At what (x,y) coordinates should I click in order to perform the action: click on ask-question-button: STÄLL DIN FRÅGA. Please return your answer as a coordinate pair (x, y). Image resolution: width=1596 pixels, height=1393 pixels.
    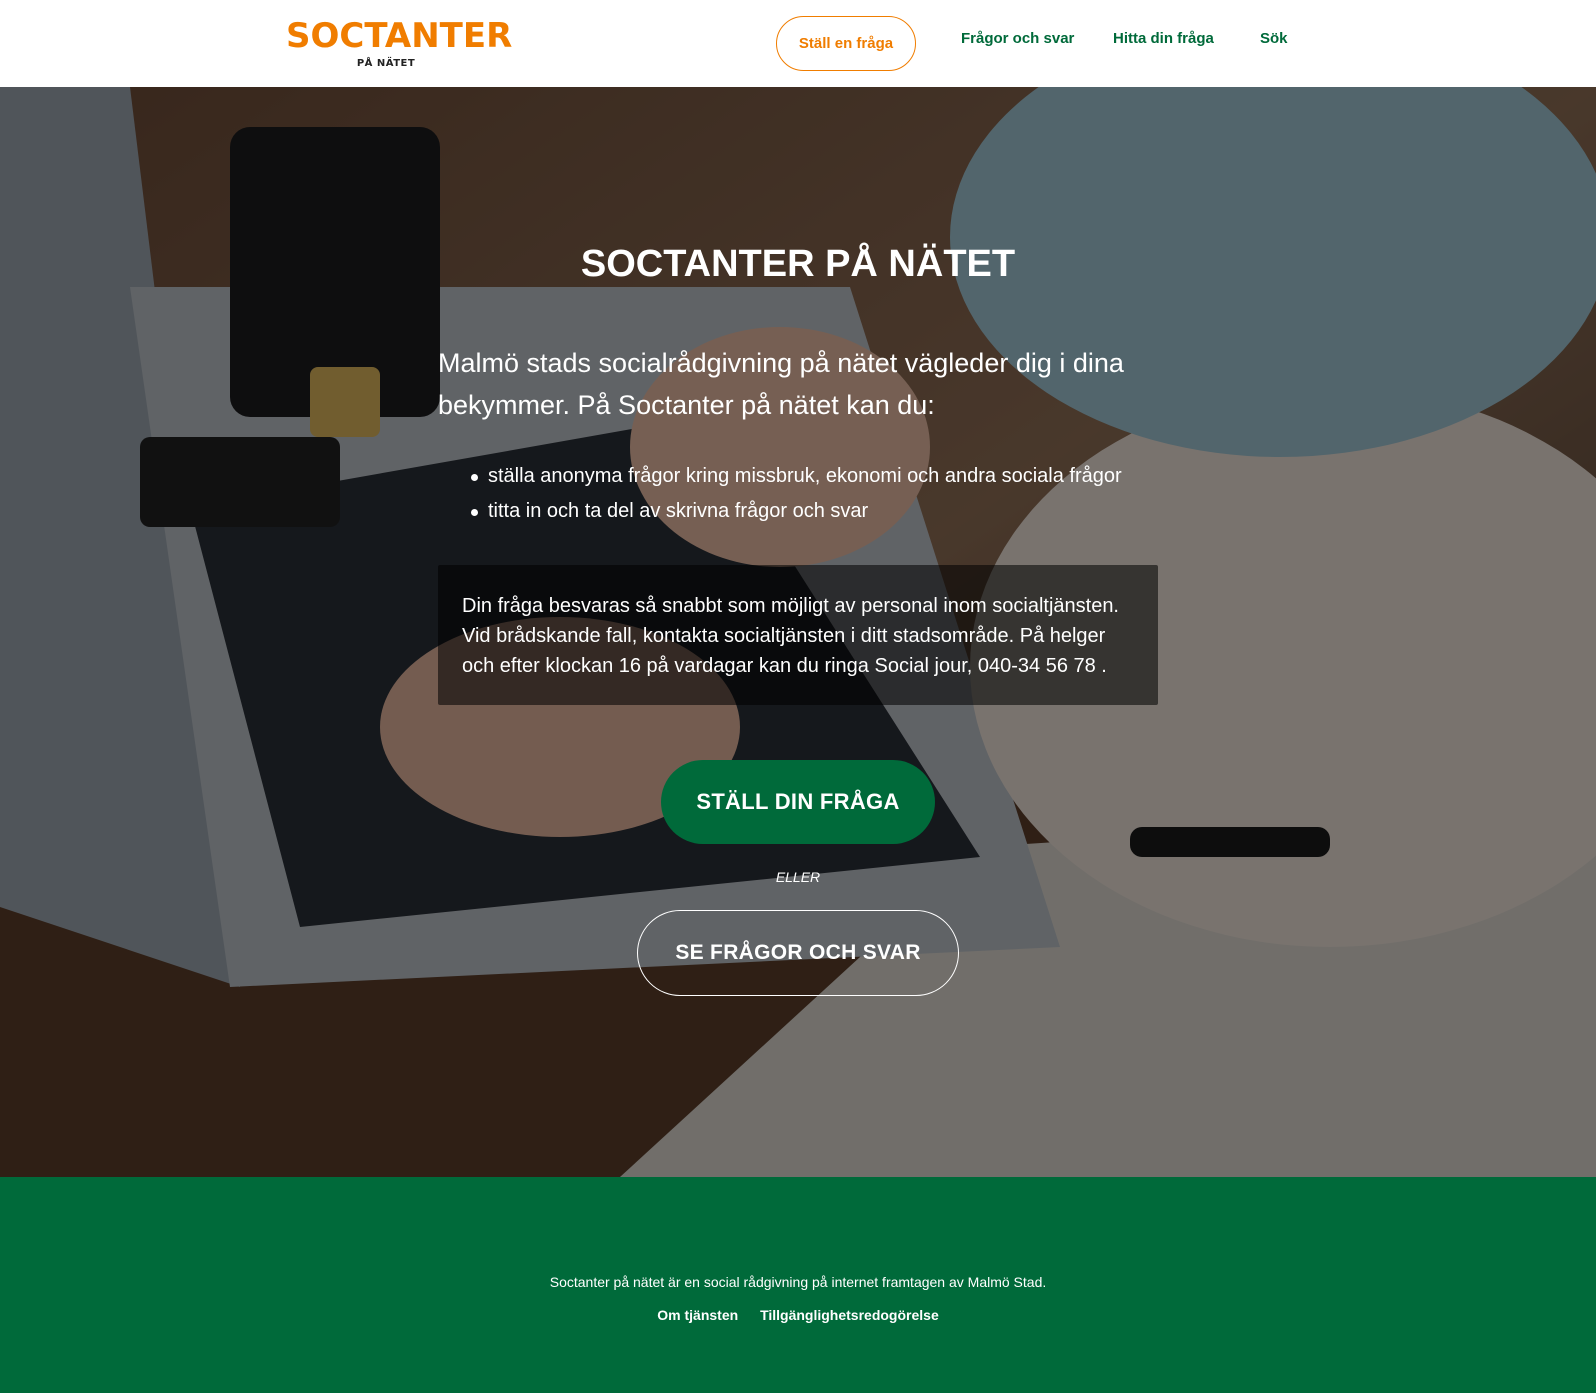
    Looking at the image, I should click on (798, 802).